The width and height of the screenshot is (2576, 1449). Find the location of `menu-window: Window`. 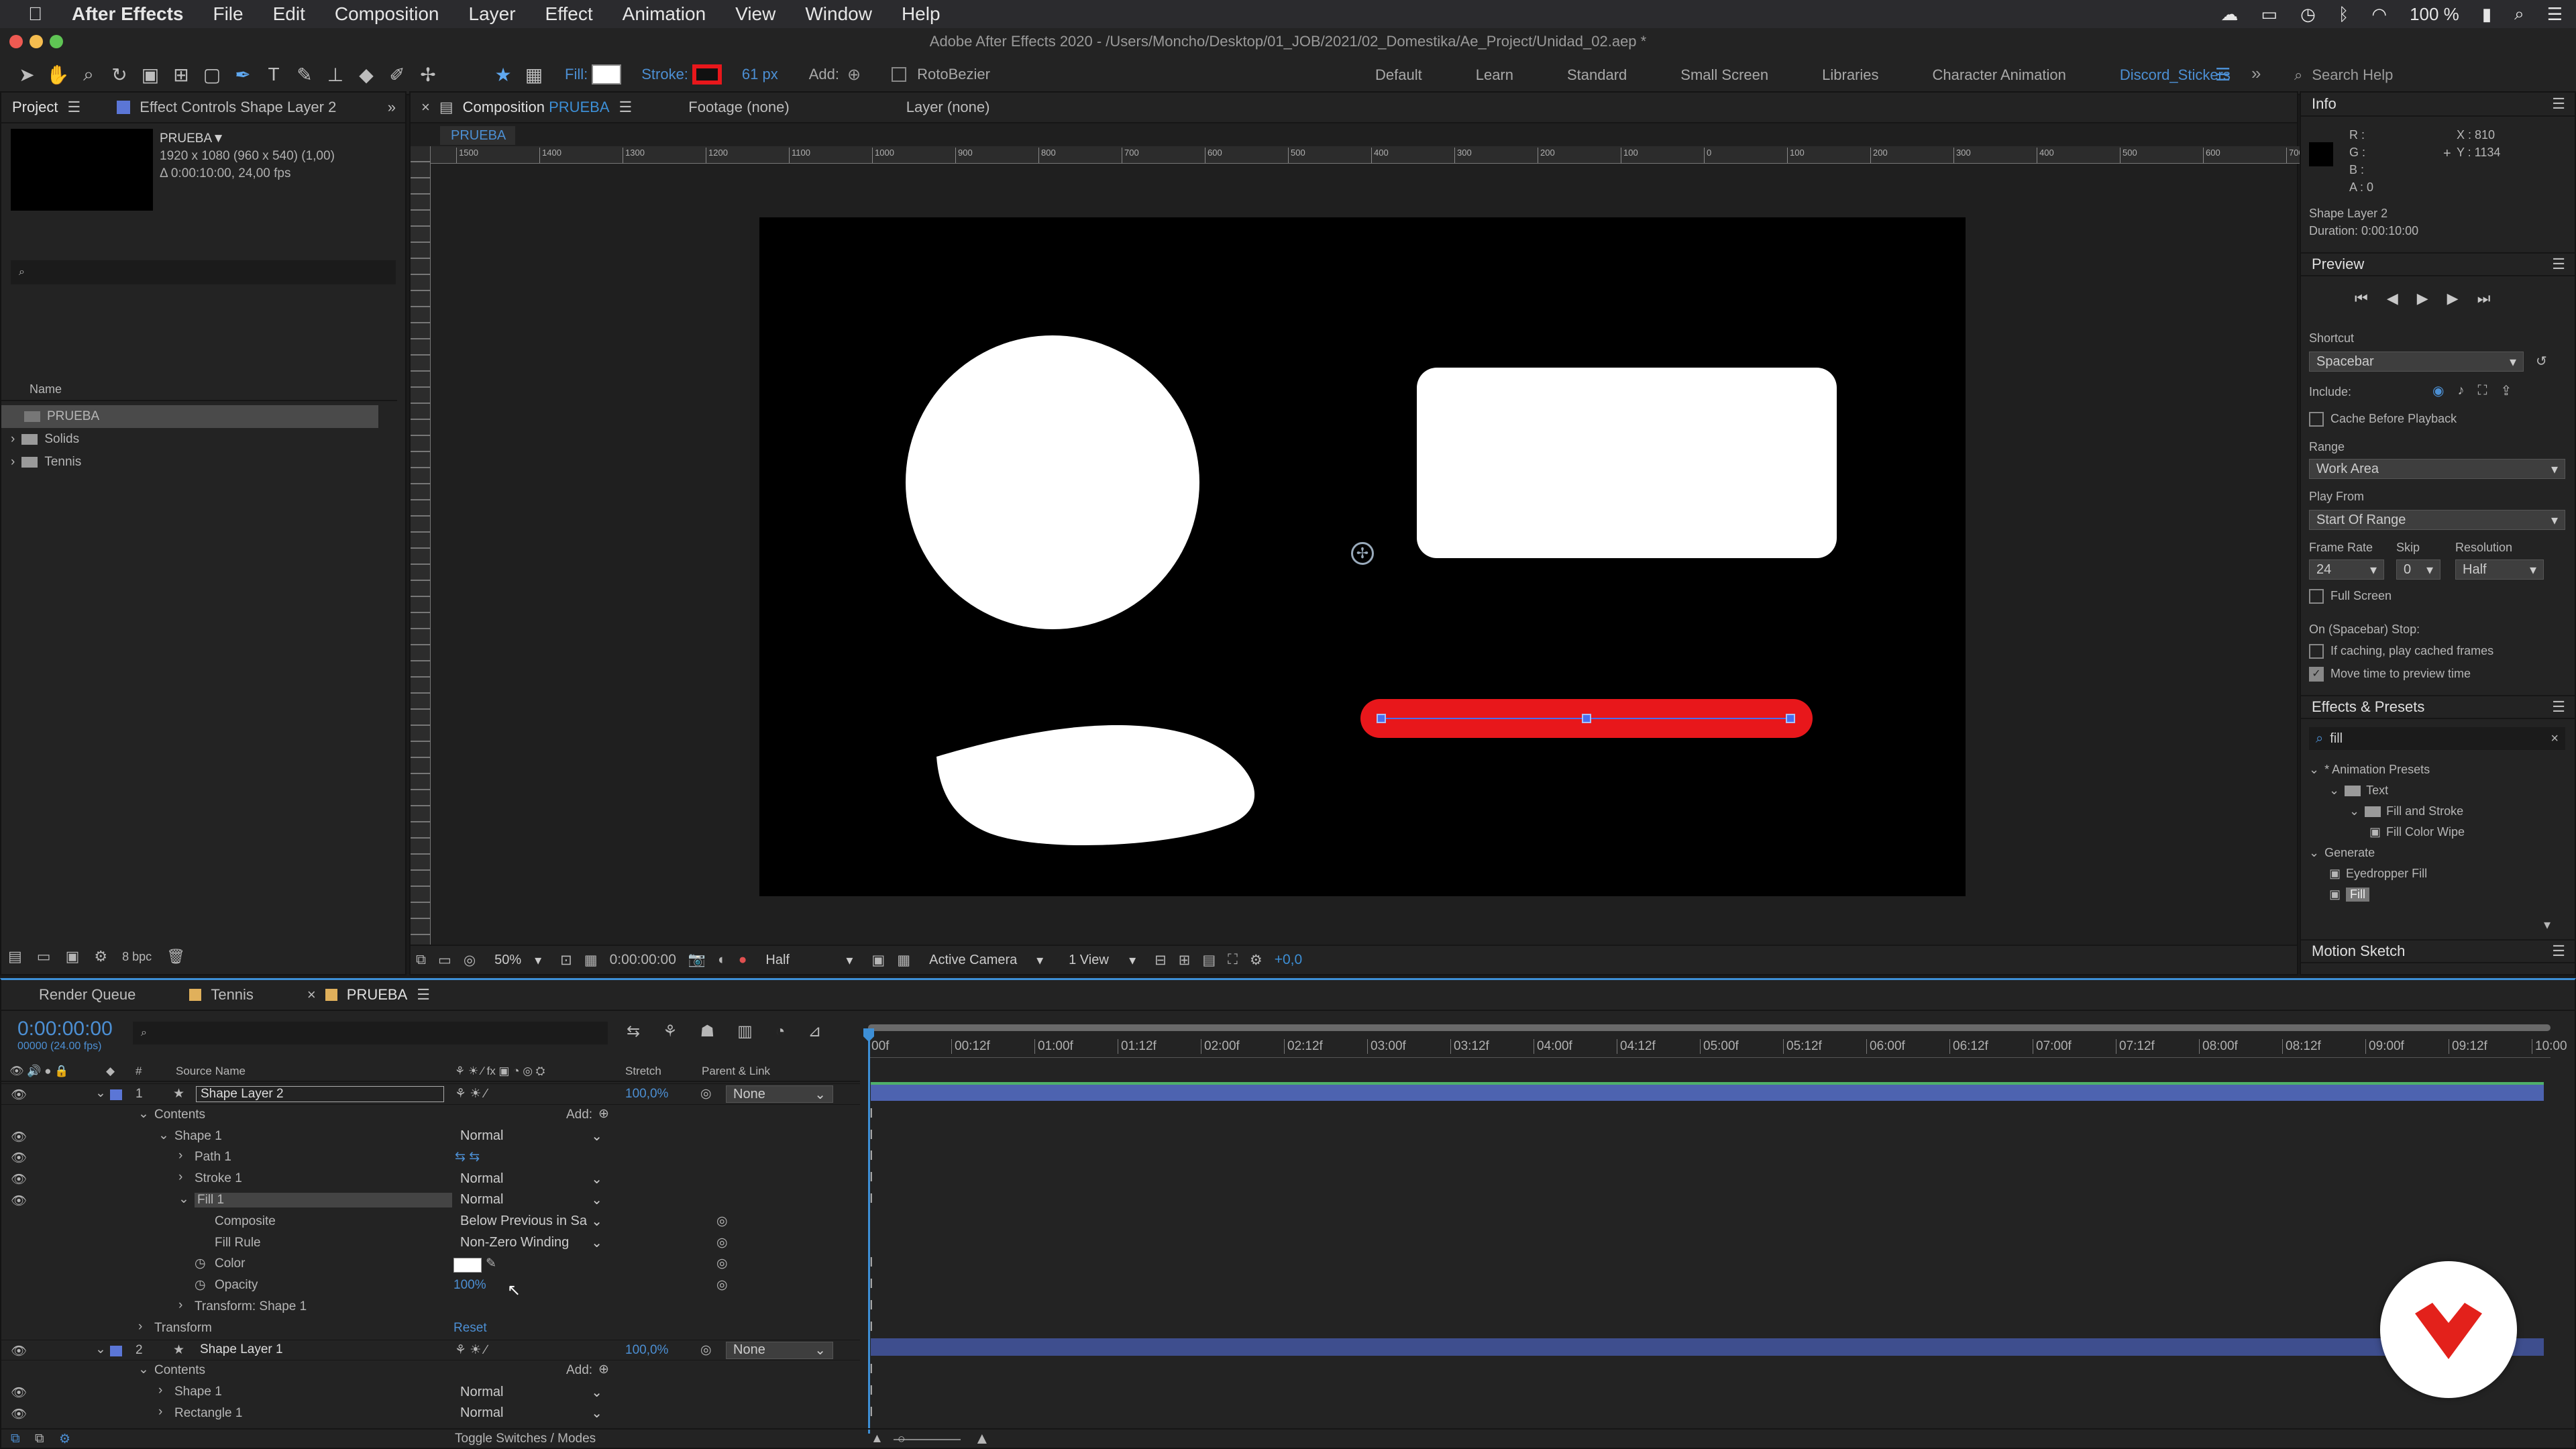

menu-window: Window is located at coordinates (838, 14).